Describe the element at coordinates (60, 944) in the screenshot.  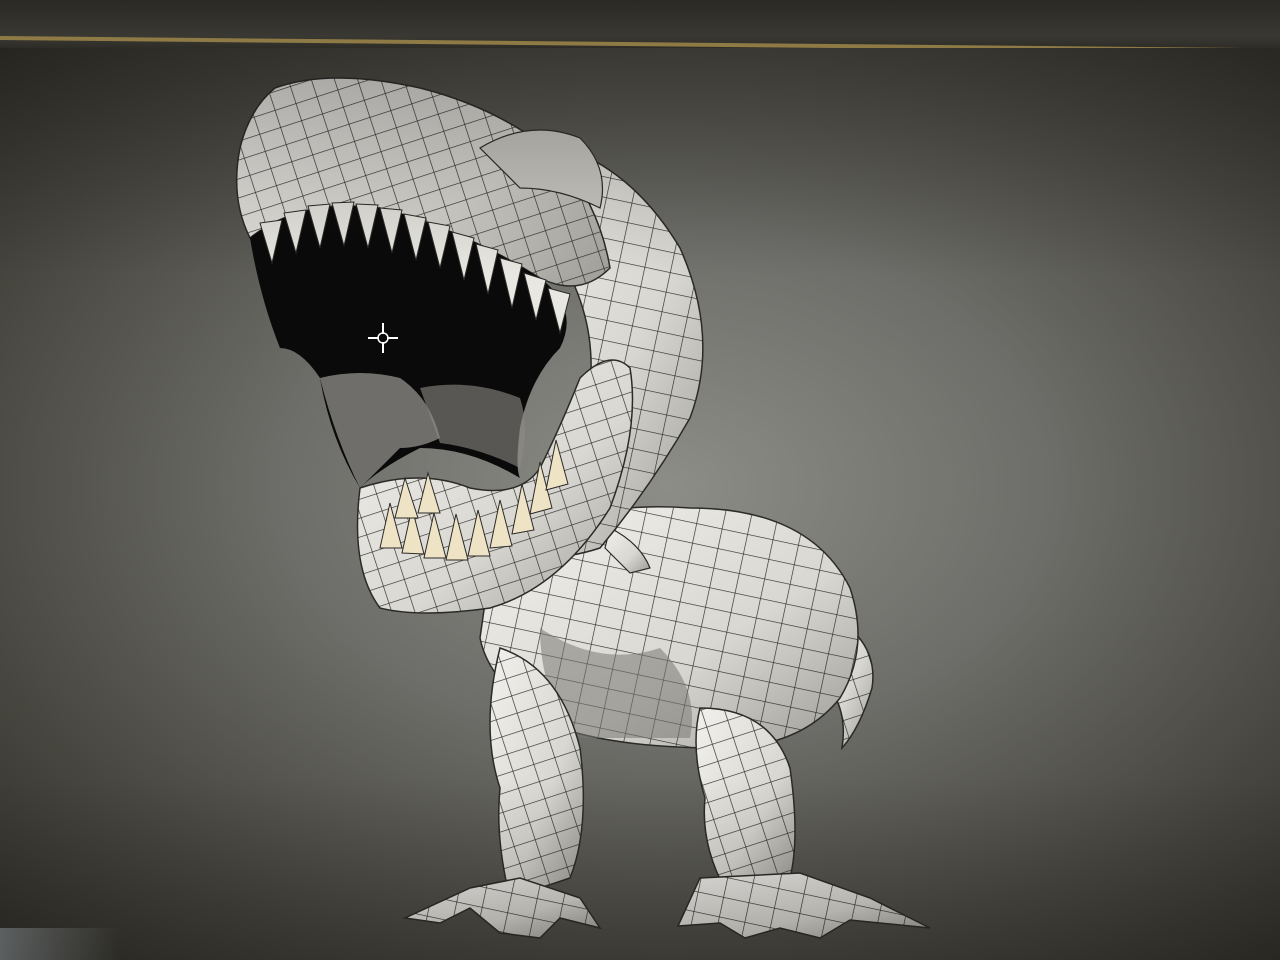
I see `screen-glare` at that location.